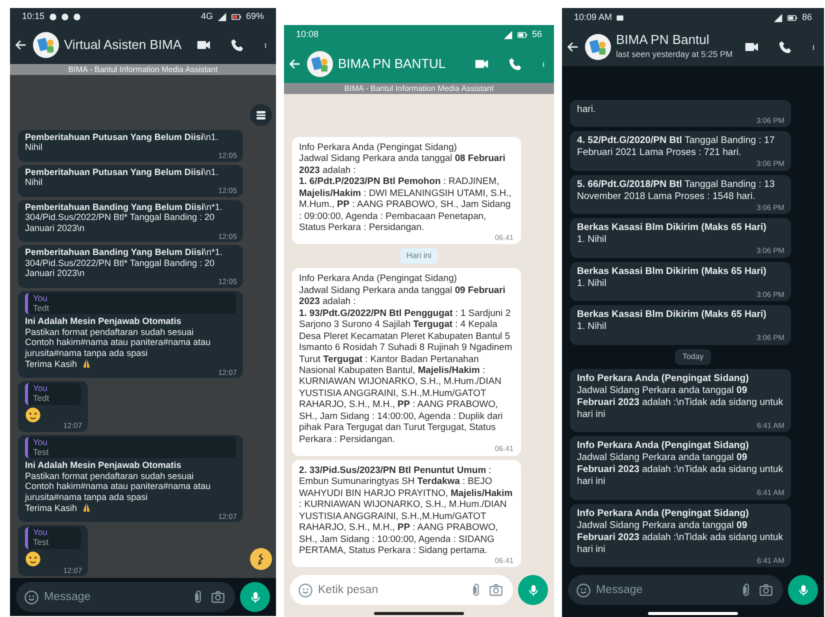 Image resolution: width=825 pixels, height=617 pixels. What do you see at coordinates (419, 256) in the screenshot?
I see `date-chip: Hari ini` at bounding box center [419, 256].